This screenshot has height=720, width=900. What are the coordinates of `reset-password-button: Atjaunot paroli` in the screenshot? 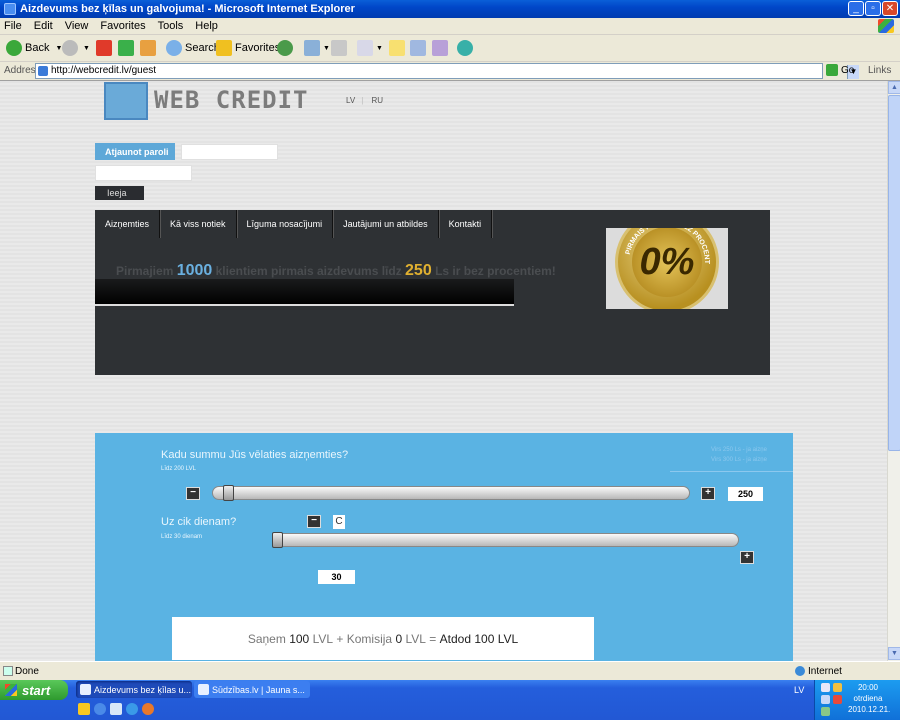 It's located at (135, 151).